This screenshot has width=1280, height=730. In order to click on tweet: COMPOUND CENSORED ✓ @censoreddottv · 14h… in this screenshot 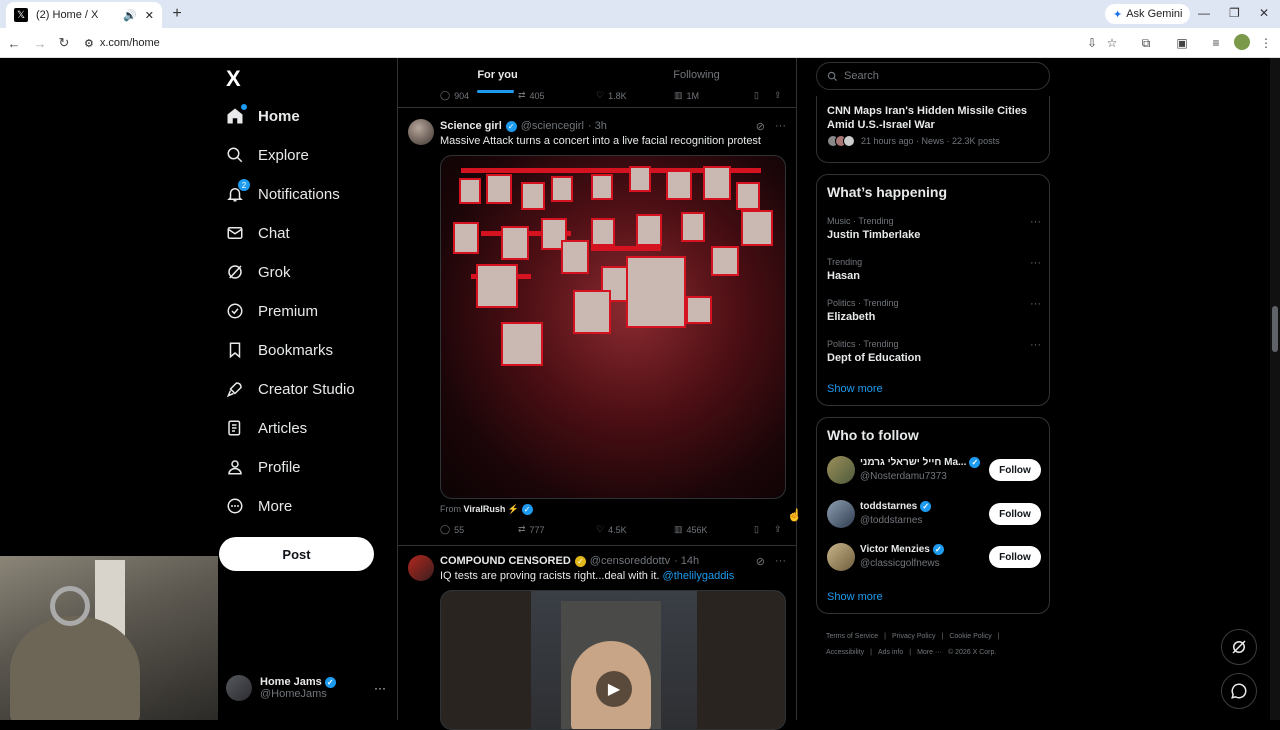, I will do `click(597, 639)`.